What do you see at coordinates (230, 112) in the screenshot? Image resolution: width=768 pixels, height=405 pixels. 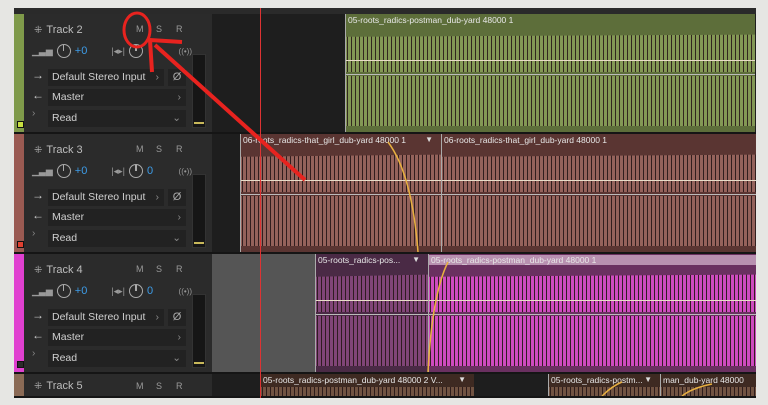 I see `annotation-arrow-line` at bounding box center [230, 112].